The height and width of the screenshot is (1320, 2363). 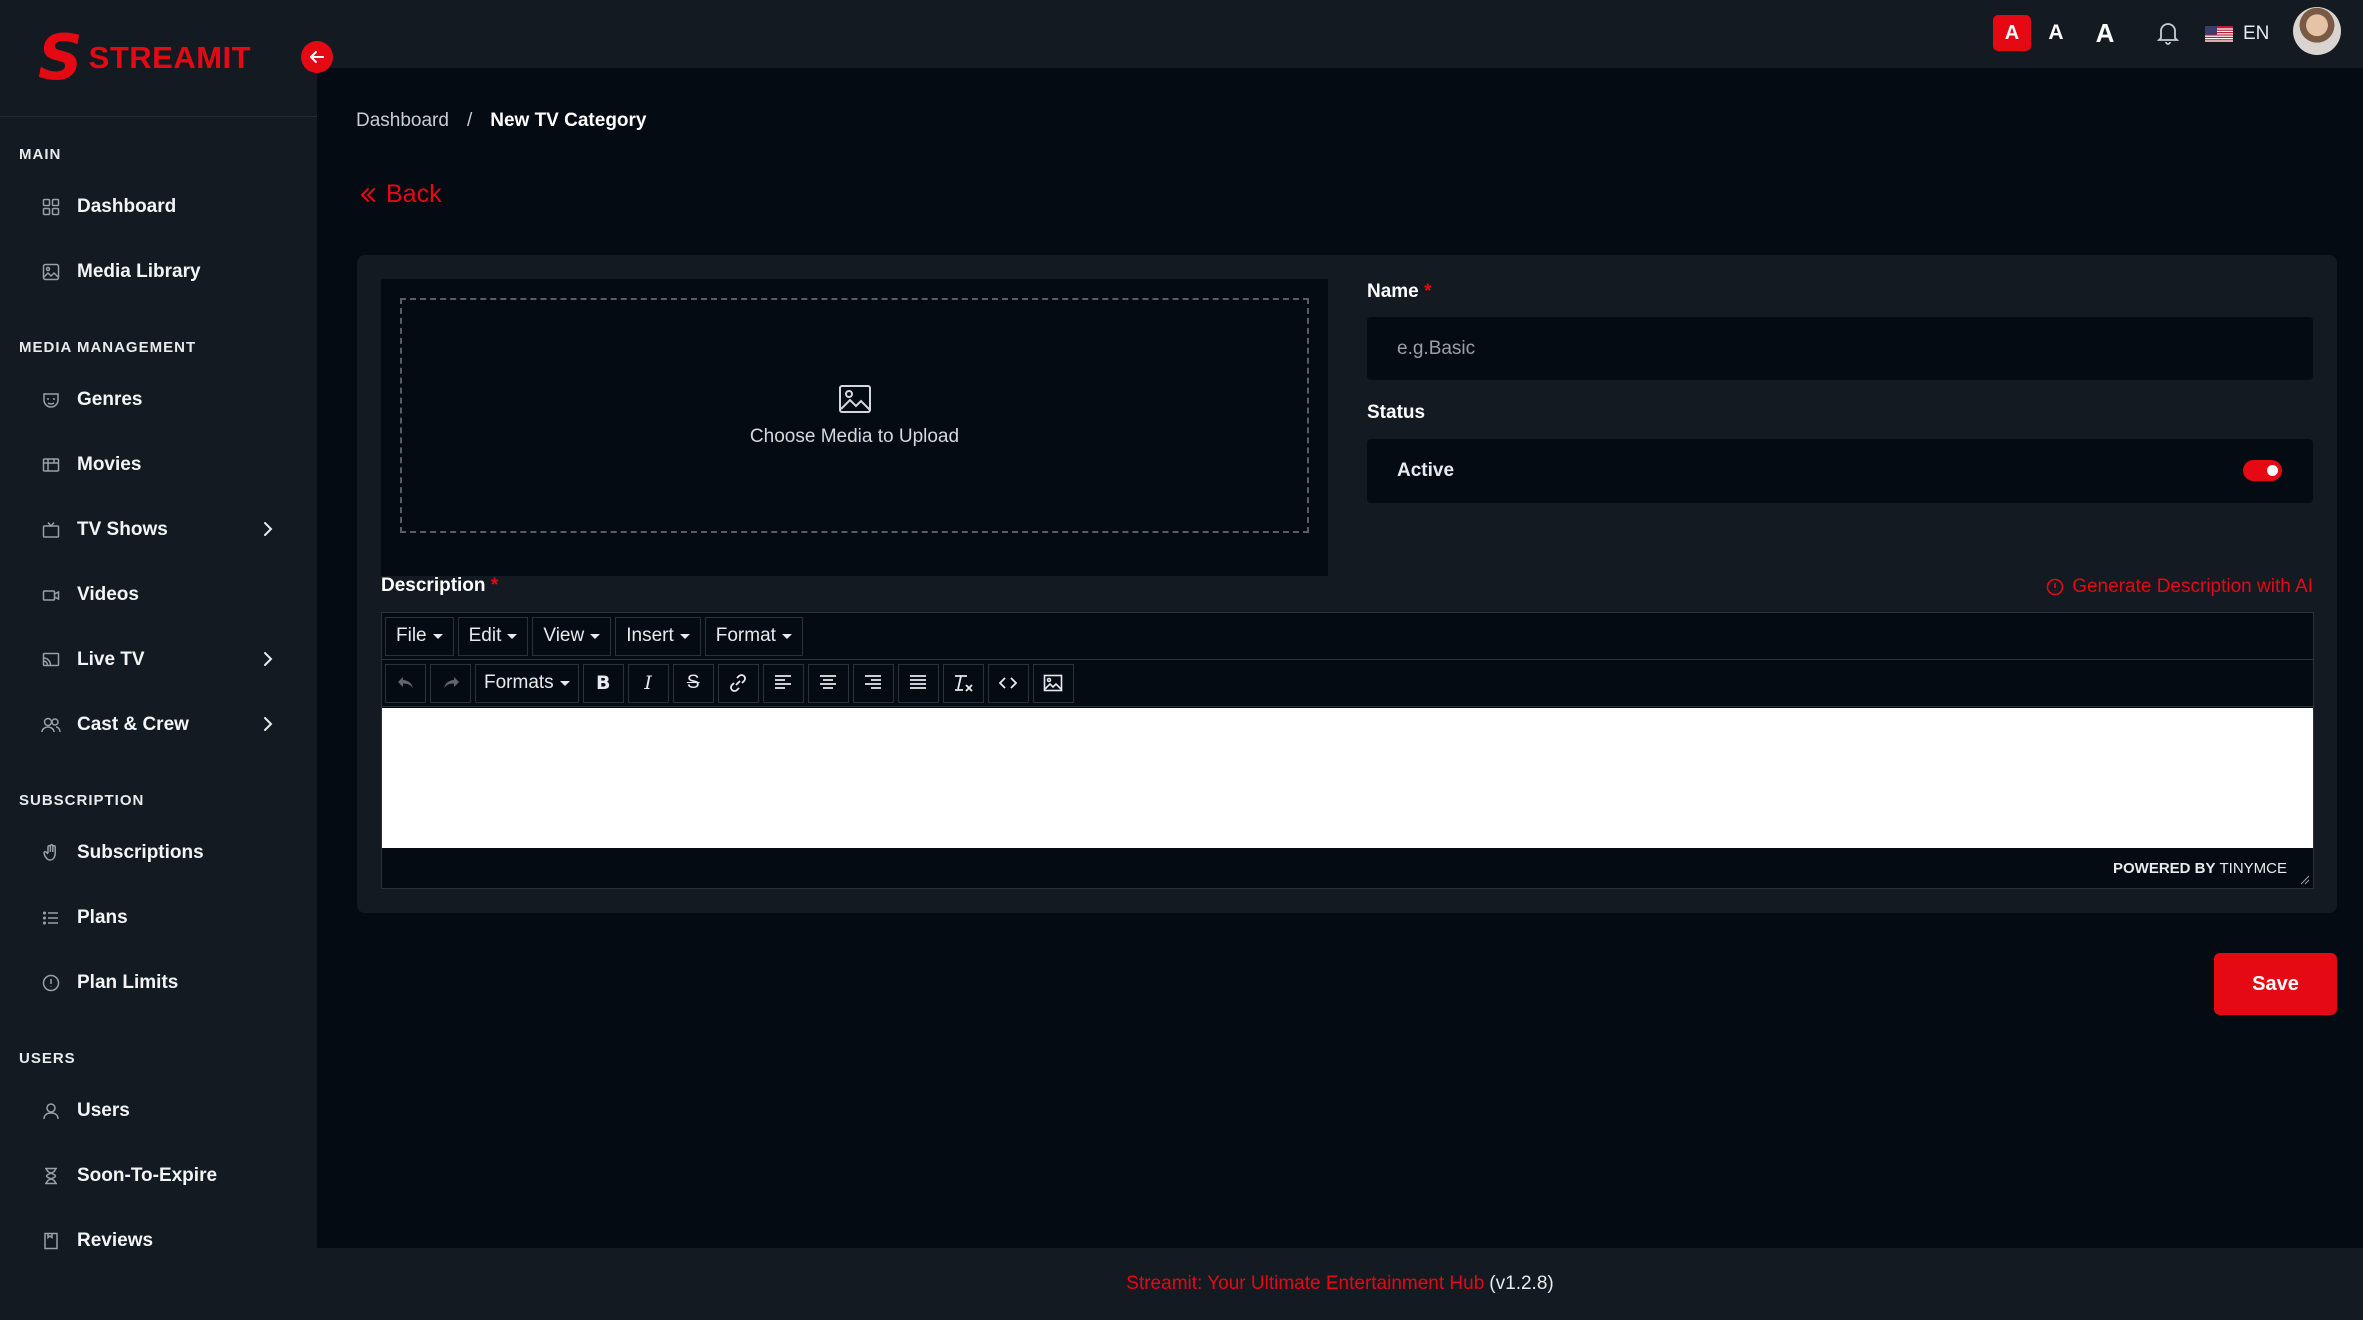 I want to click on formats-dropdown: Formats, so click(x=527, y=683).